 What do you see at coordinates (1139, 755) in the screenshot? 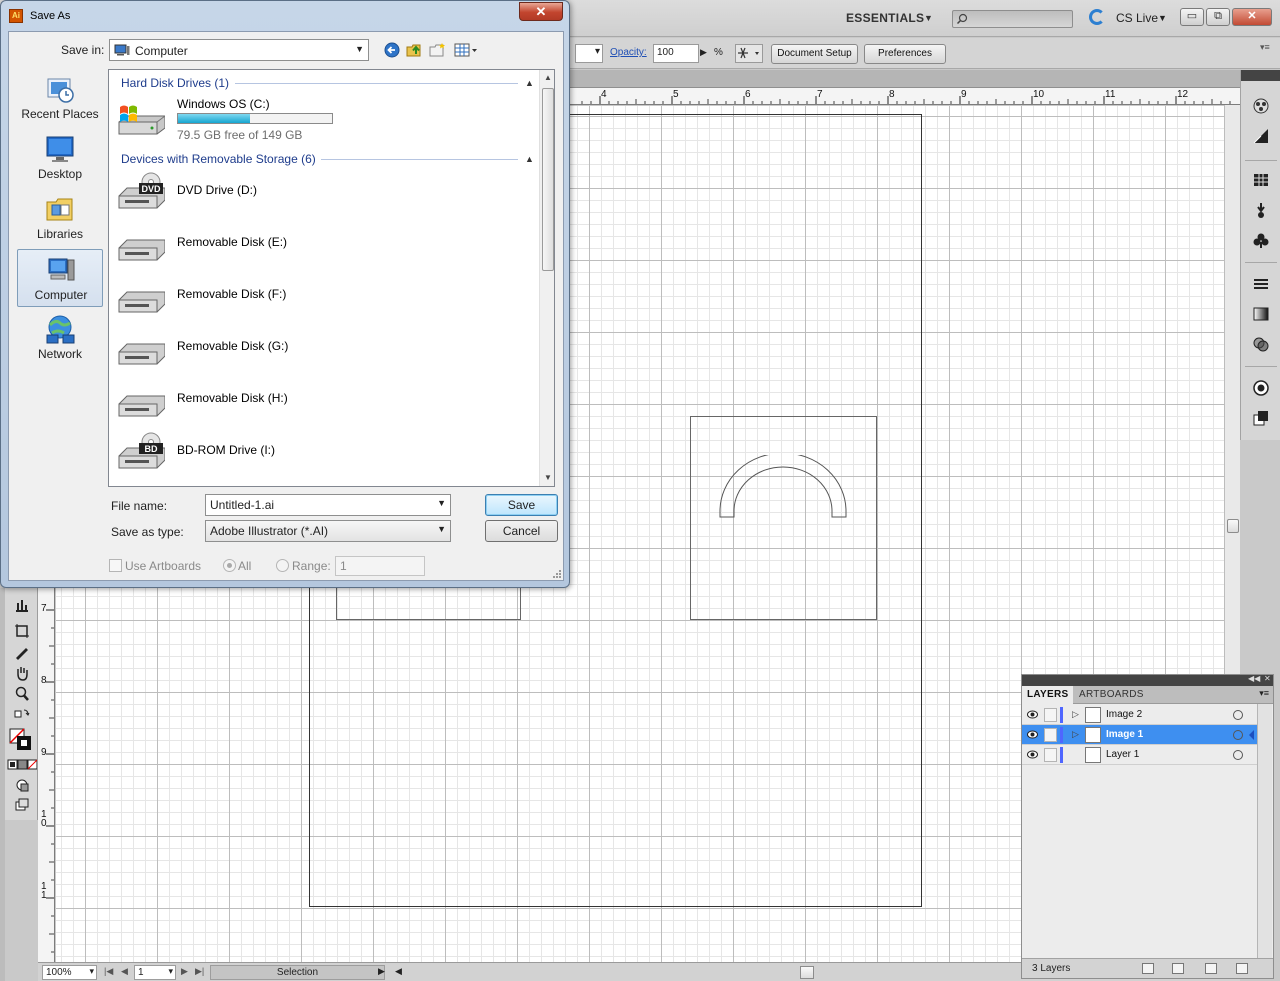
I see `layer-row: Layer 1` at bounding box center [1139, 755].